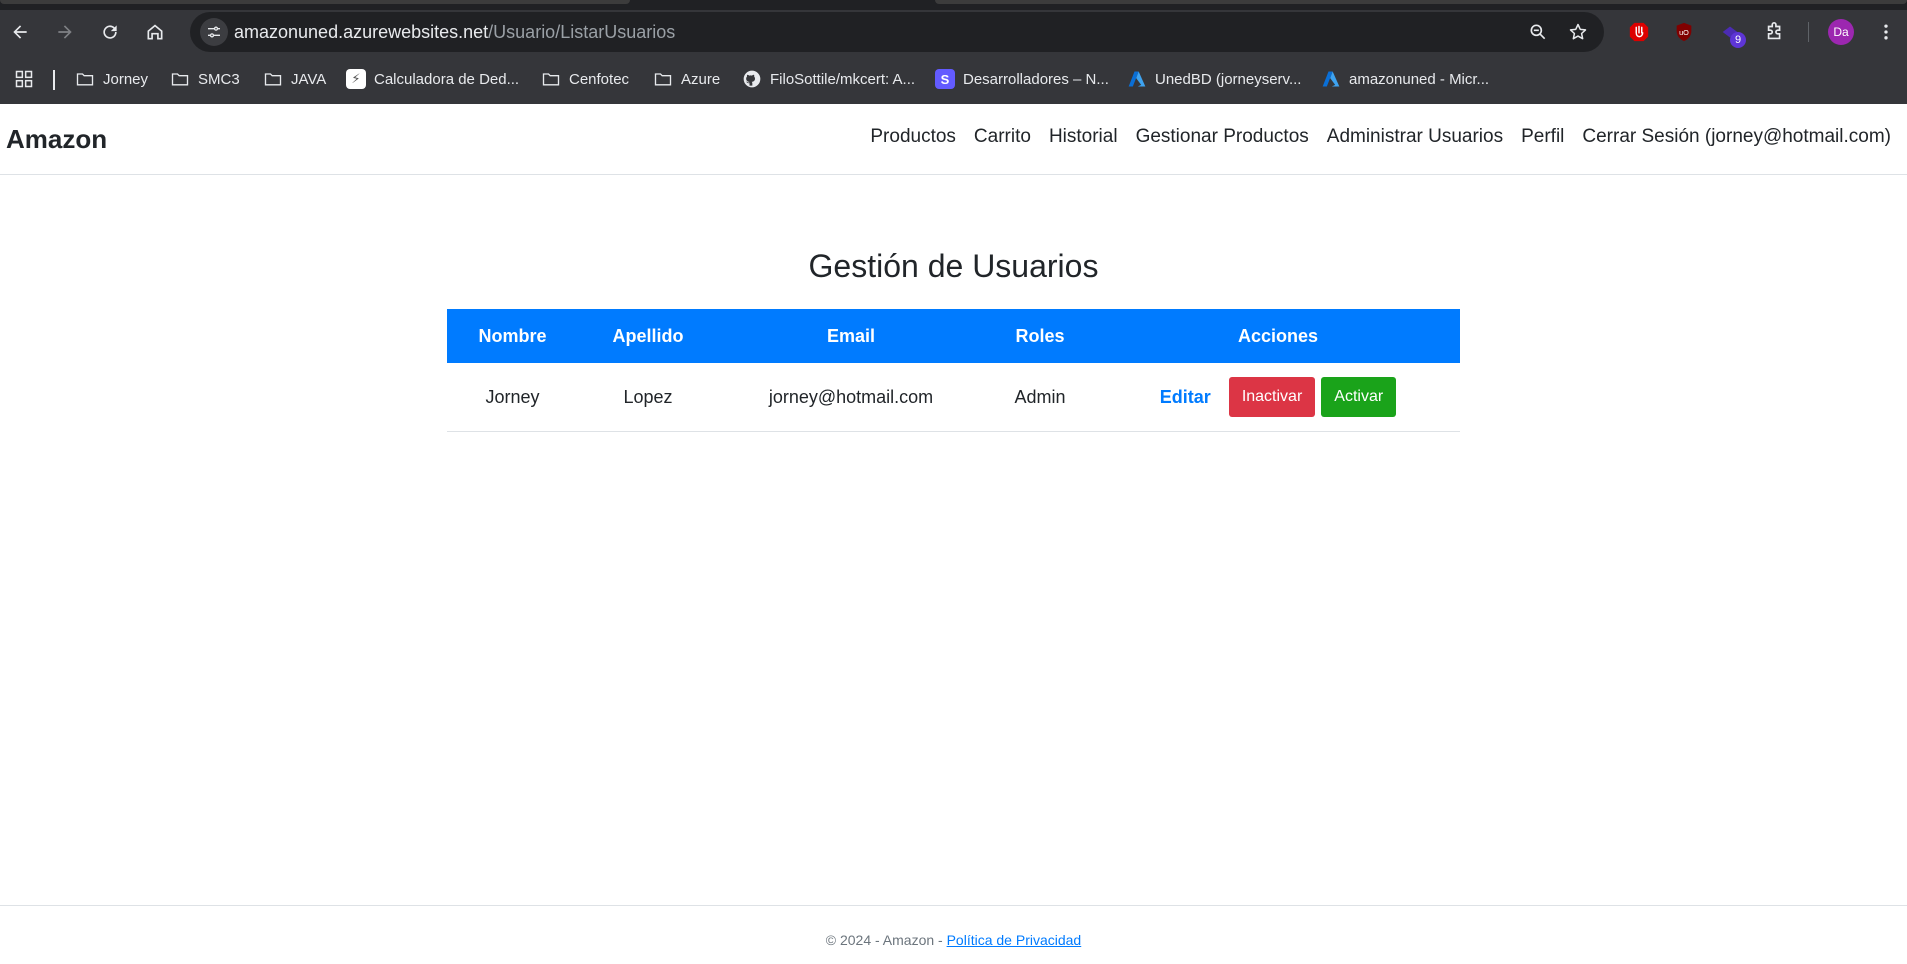  I want to click on edit-link: Editar, so click(1185, 397).